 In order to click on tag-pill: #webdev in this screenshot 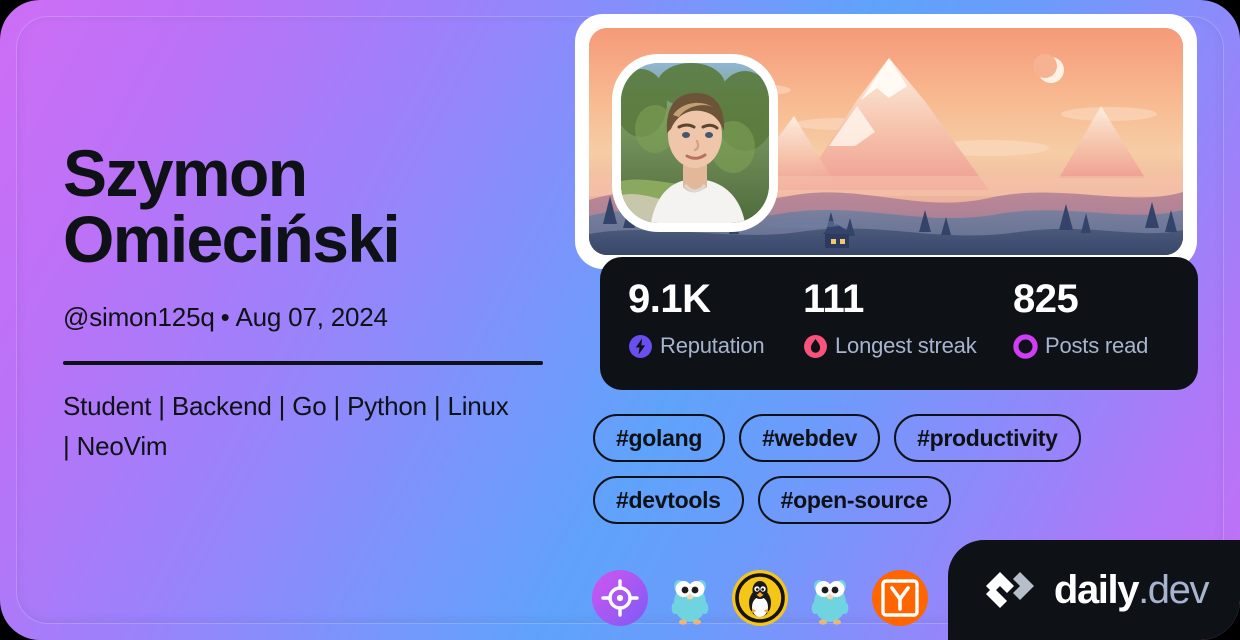, I will do `click(810, 438)`.